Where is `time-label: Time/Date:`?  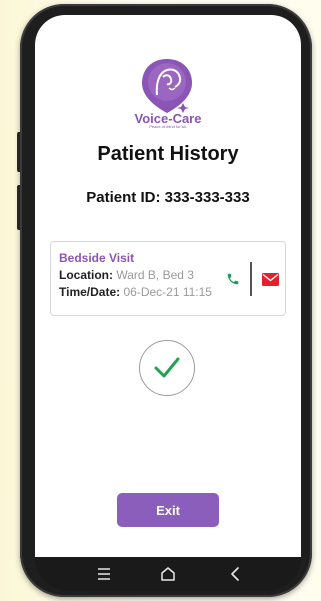
time-label: Time/Date: is located at coordinates (90, 292).